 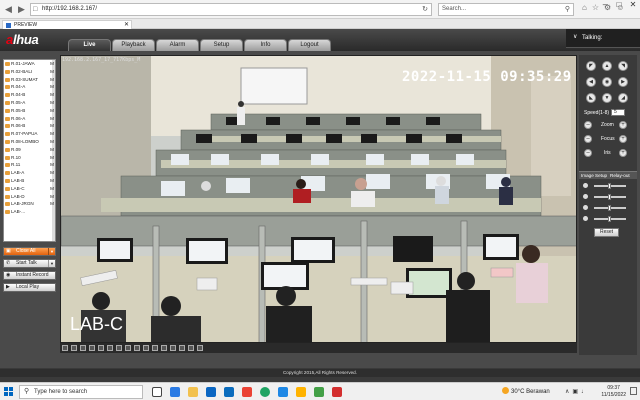 What do you see at coordinates (623, 125) in the screenshot?
I see `zoom-in-icon: +` at bounding box center [623, 125].